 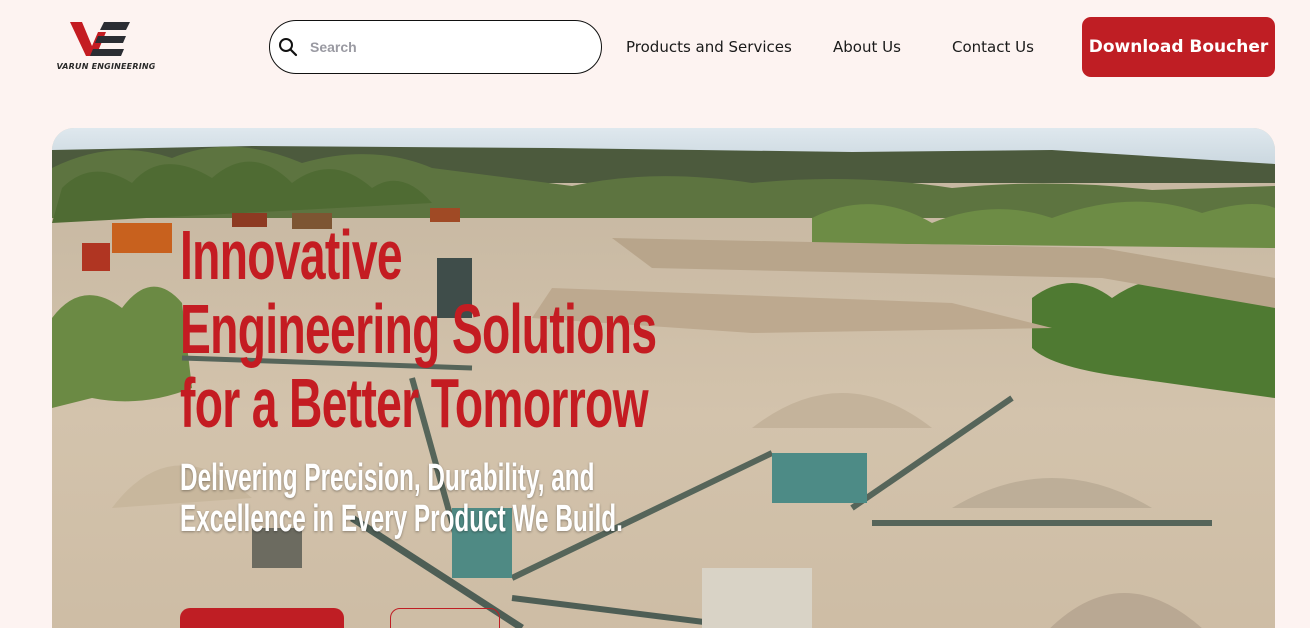 What do you see at coordinates (993, 47) in the screenshot?
I see `nav-contact-us: Contact Us` at bounding box center [993, 47].